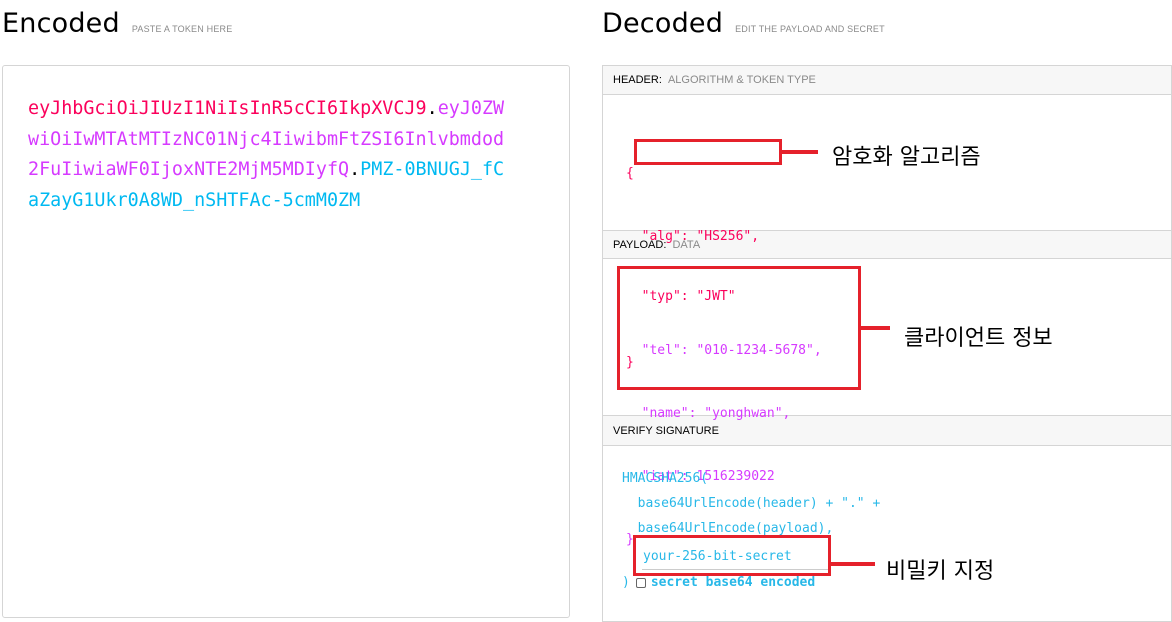  I want to click on secret-base64-row: ) secret base64 encoded, so click(718, 582).